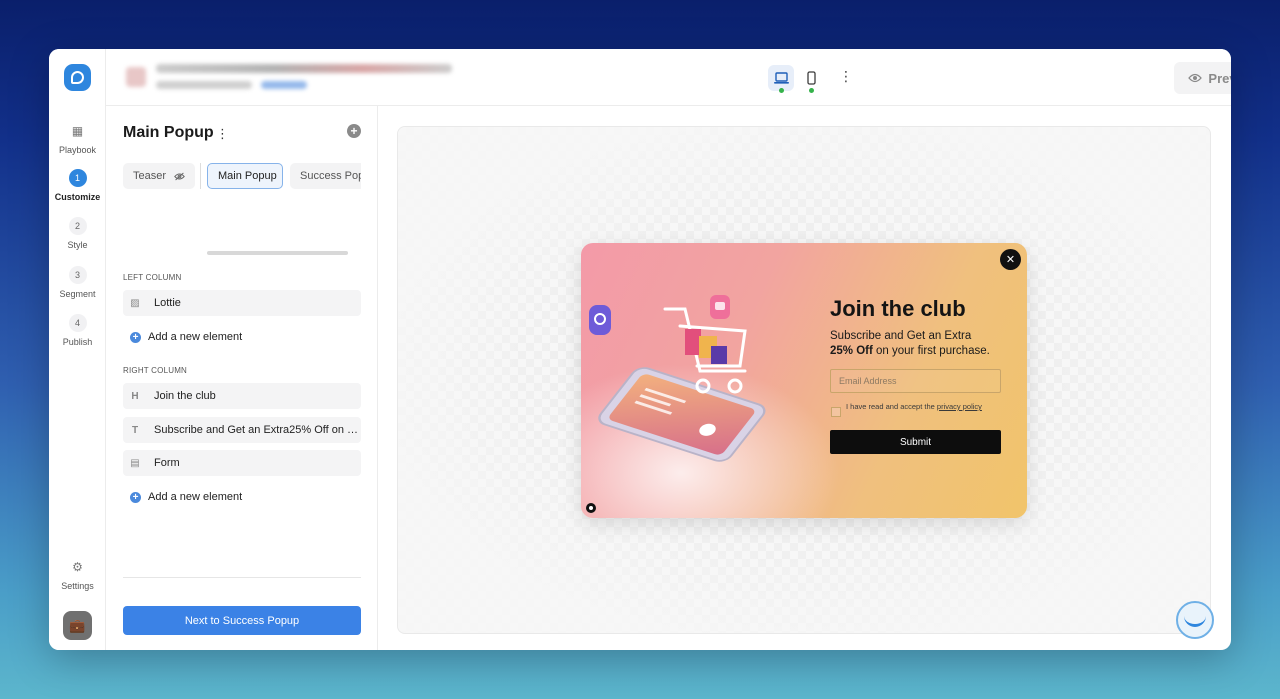 The height and width of the screenshot is (699, 1280). Describe the element at coordinates (836, 412) in the screenshot. I see `consent-checkbox` at that location.